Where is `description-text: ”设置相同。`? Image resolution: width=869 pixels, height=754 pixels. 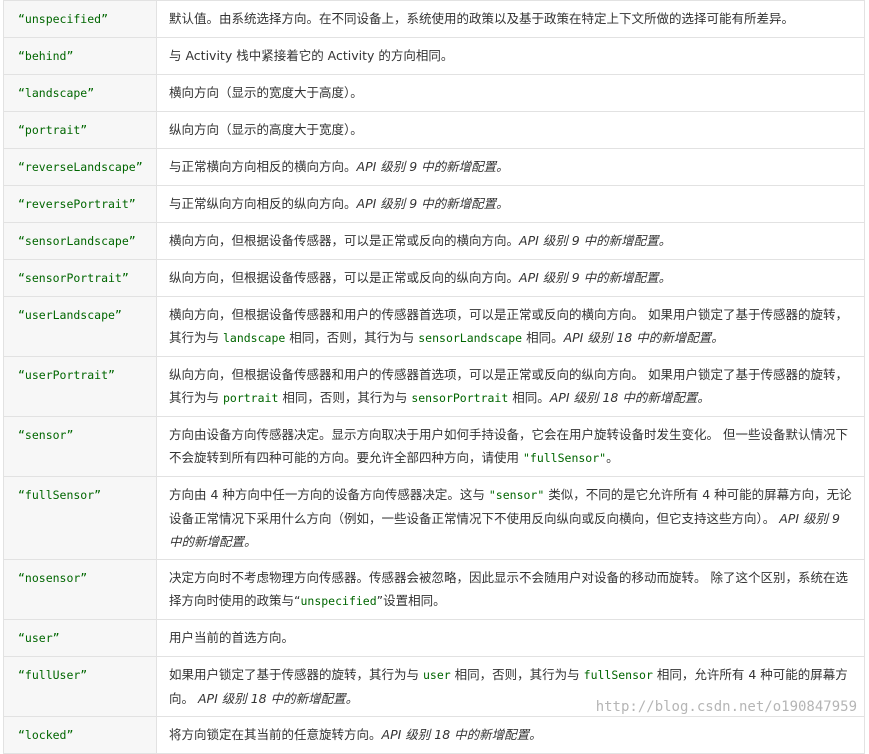
description-text: ”设置相同。 is located at coordinates (411, 600).